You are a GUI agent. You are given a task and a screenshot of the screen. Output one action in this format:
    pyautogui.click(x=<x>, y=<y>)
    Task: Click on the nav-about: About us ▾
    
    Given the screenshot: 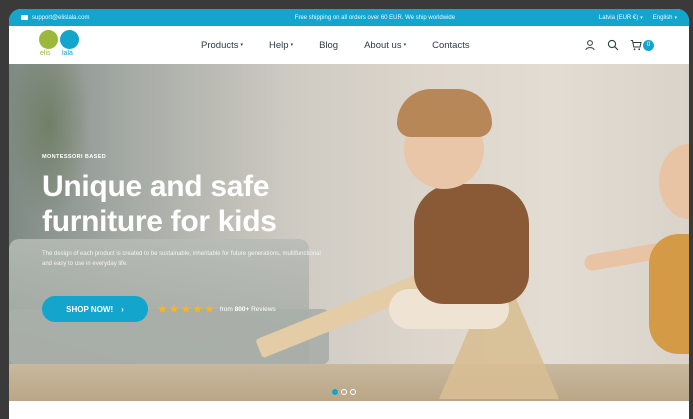 What is the action you would take?
    pyautogui.click(x=385, y=45)
    